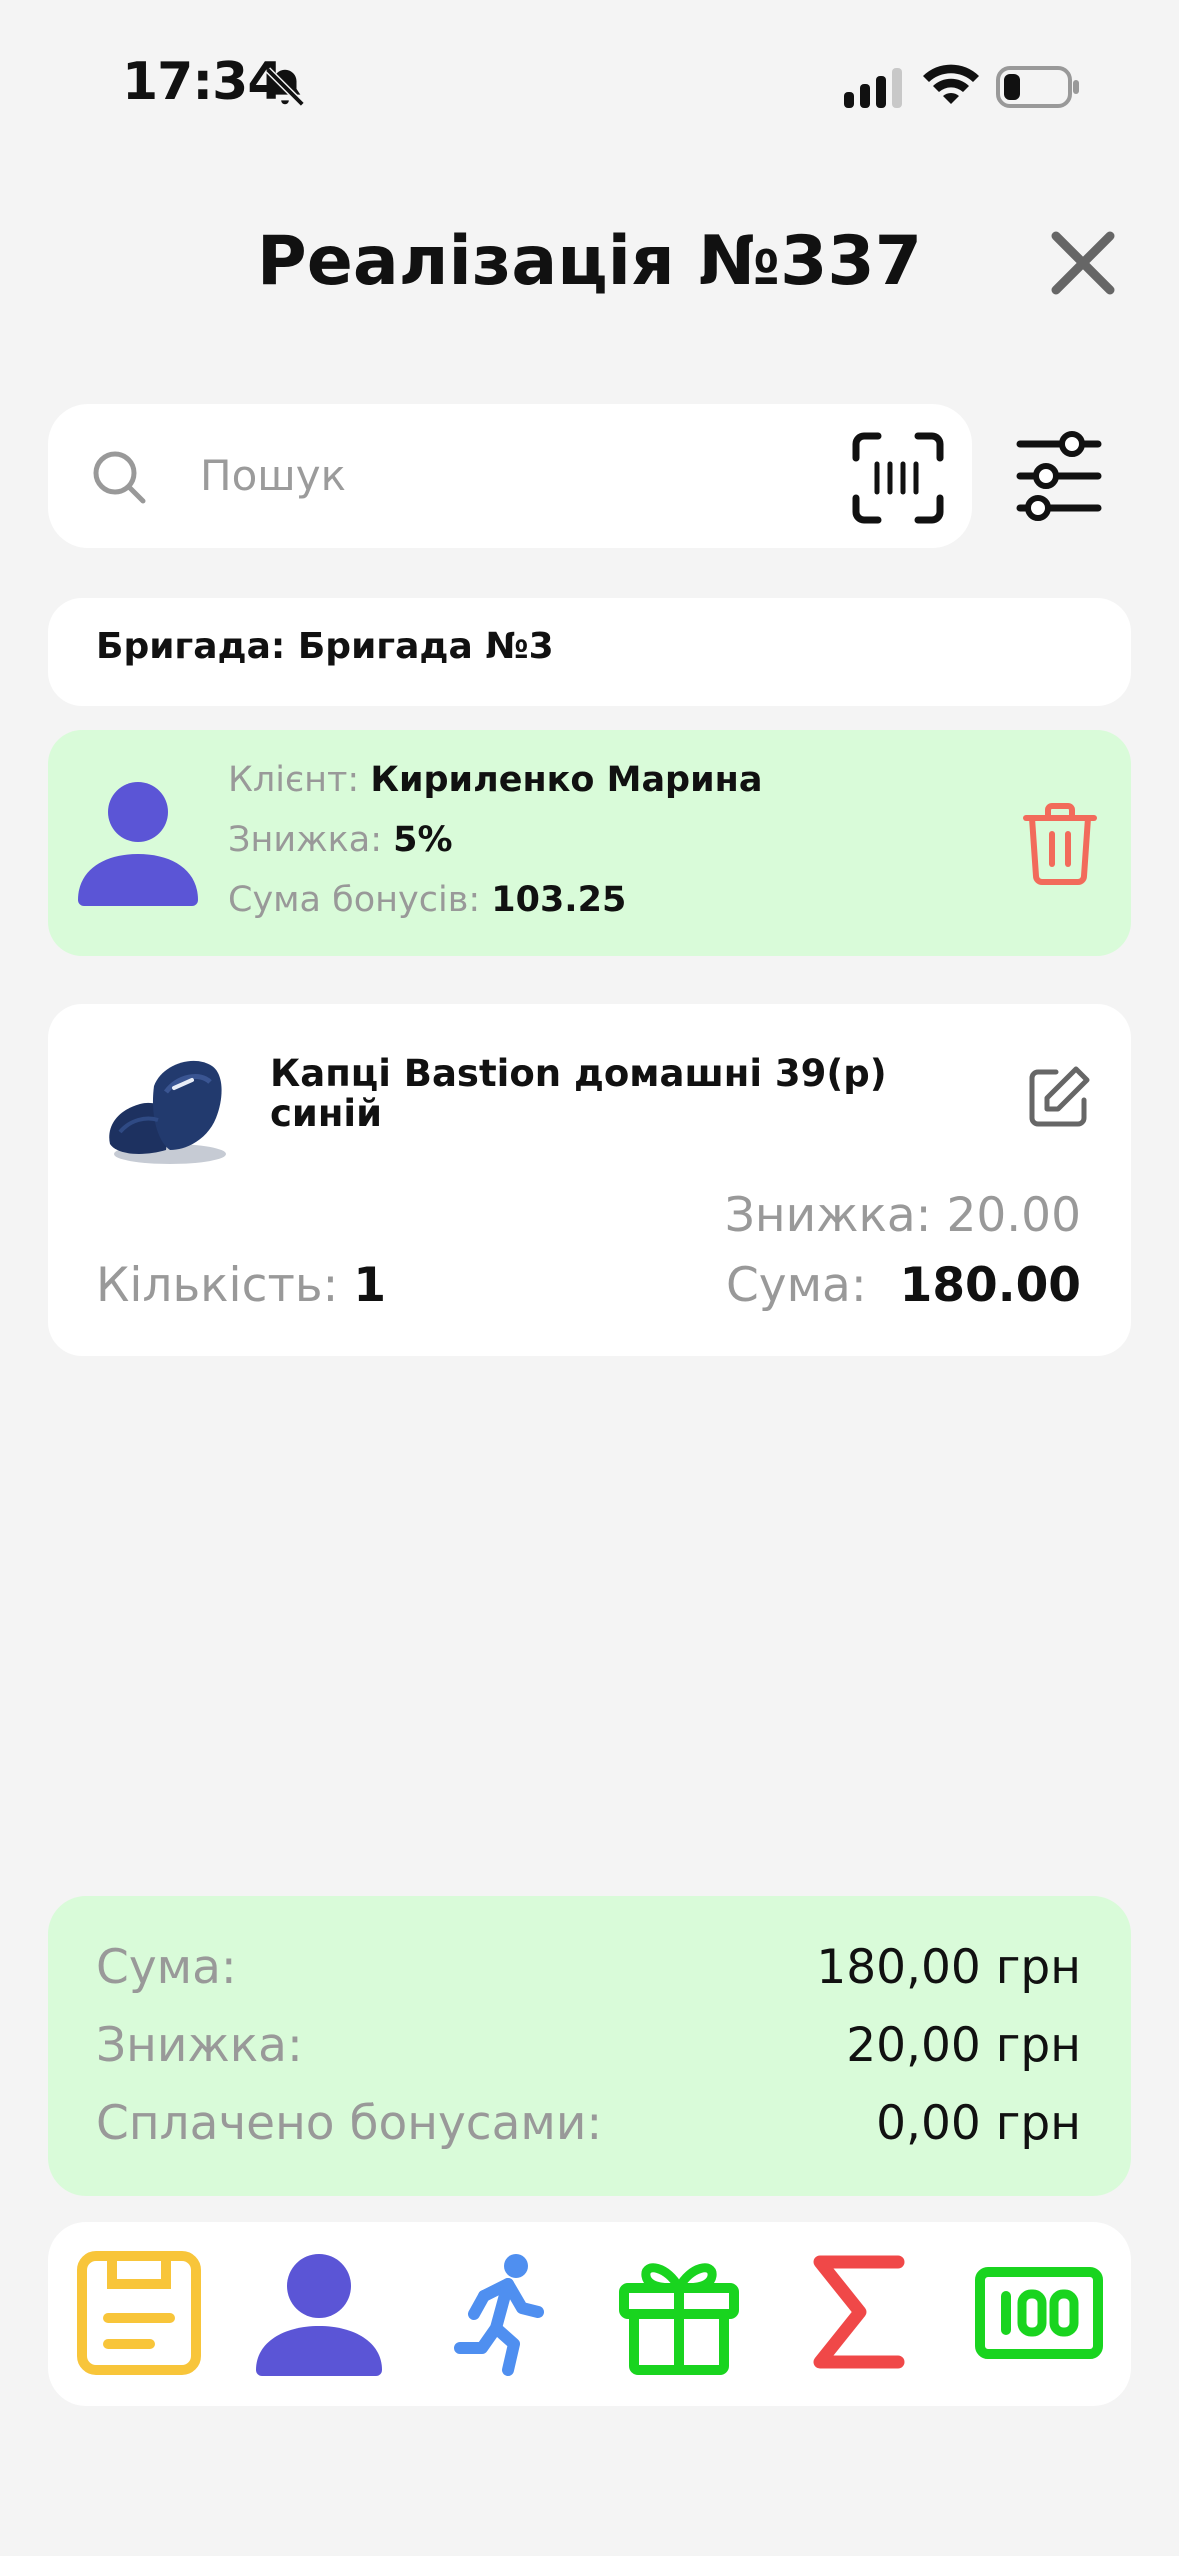  I want to click on client-bonus-line: Сума бонусів: 103.25, so click(427, 900).